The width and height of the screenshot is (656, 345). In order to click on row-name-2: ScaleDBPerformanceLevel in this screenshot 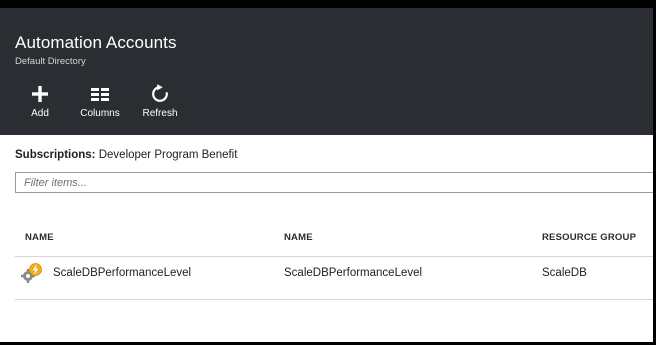, I will do `click(353, 273)`.